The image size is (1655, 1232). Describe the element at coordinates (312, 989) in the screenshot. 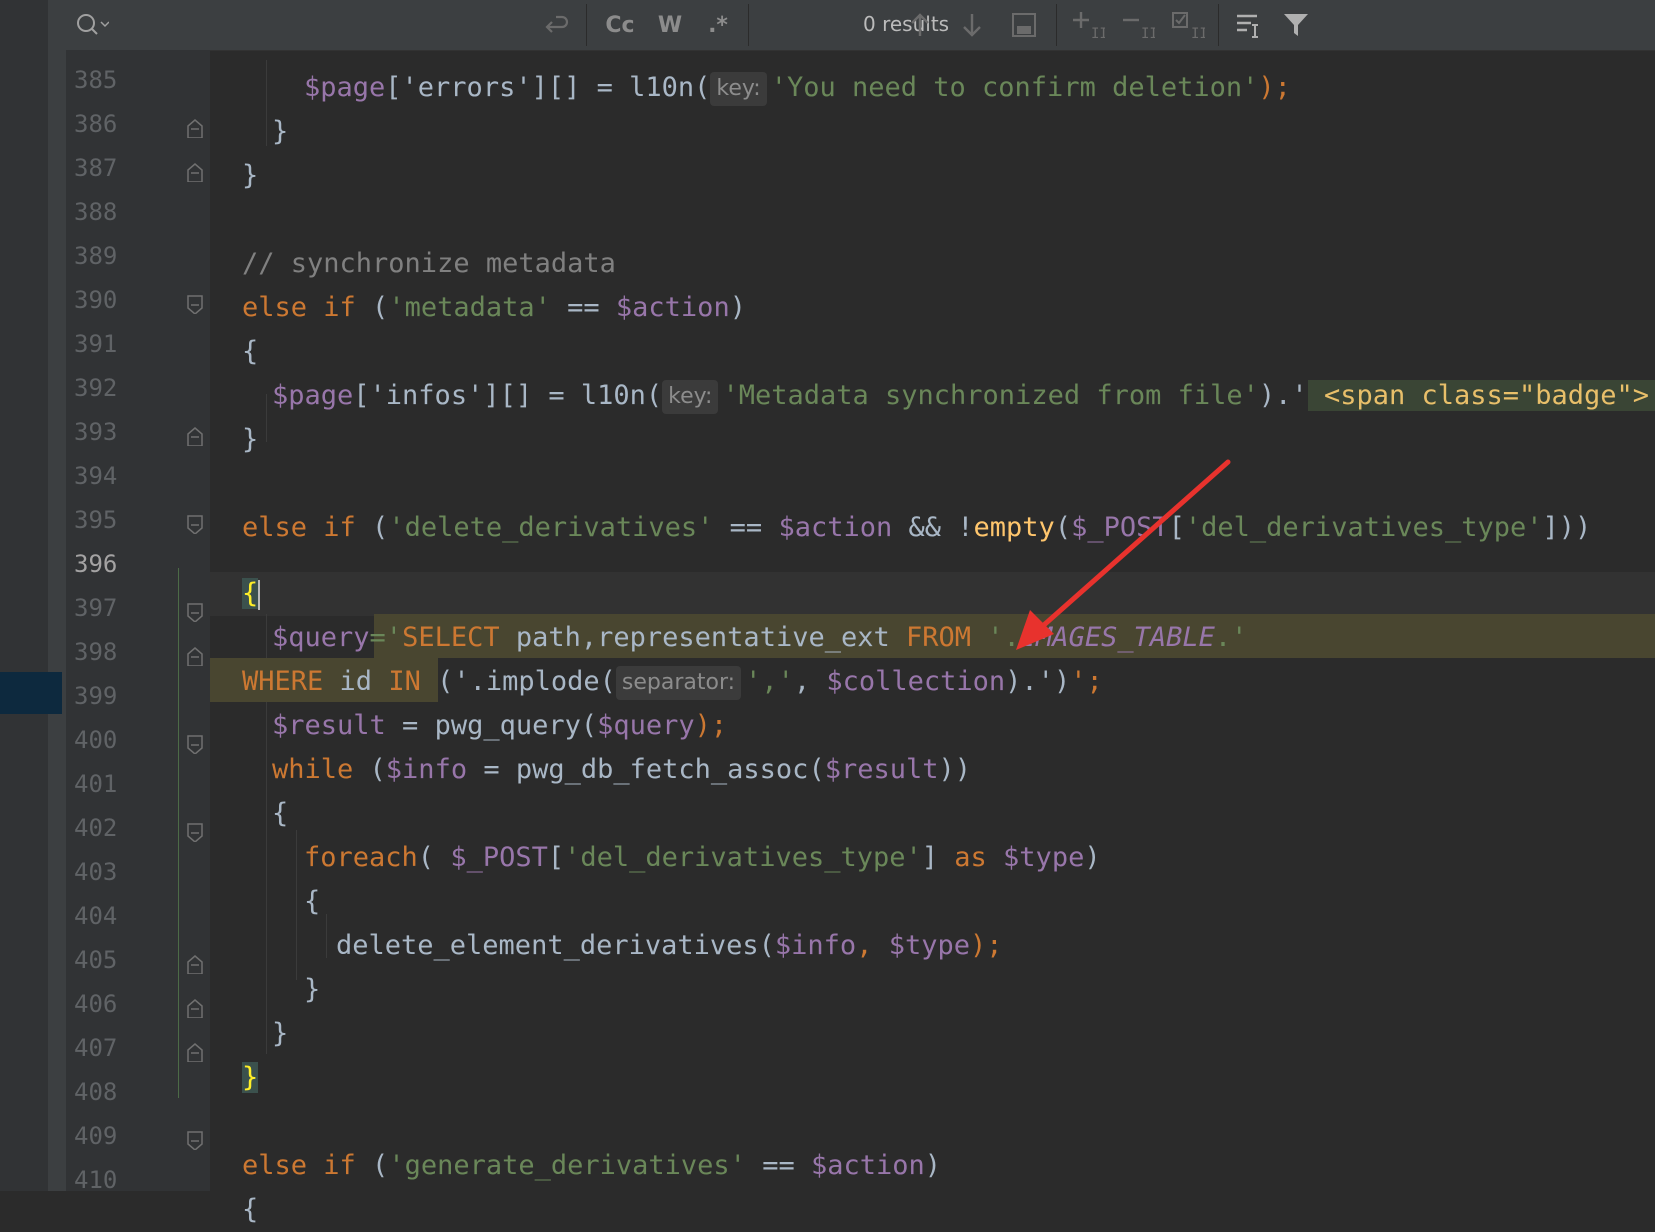

I see `code-line-405: }` at that location.